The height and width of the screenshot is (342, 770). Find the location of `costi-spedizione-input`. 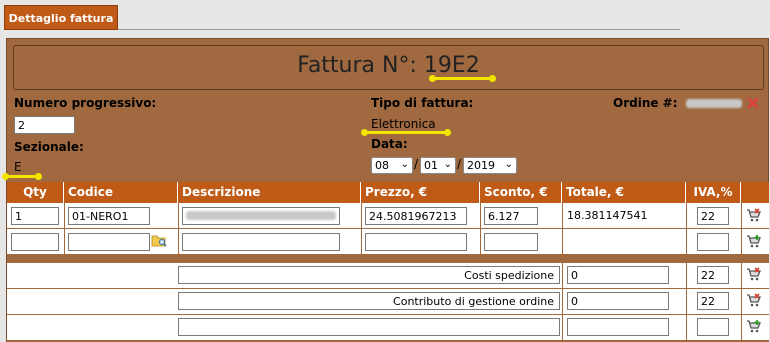

costi-spedizione-input is located at coordinates (618, 275).